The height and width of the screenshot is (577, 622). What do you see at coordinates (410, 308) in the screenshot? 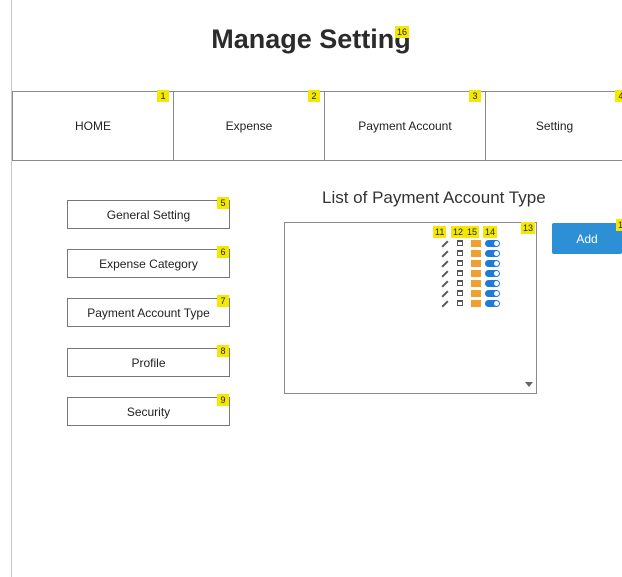
I see `payment-account-type-list: 11 12 15 14 13` at bounding box center [410, 308].